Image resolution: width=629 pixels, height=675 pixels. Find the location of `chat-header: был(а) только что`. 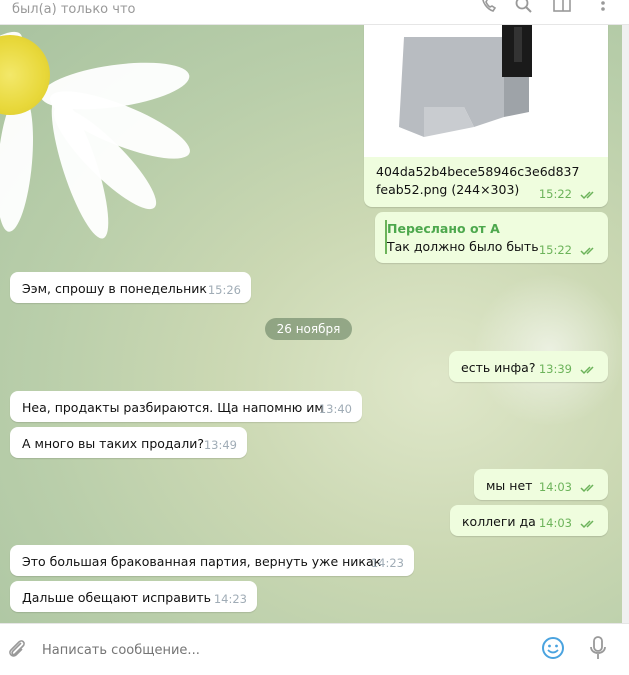

chat-header: был(а) только что is located at coordinates (314, 12).